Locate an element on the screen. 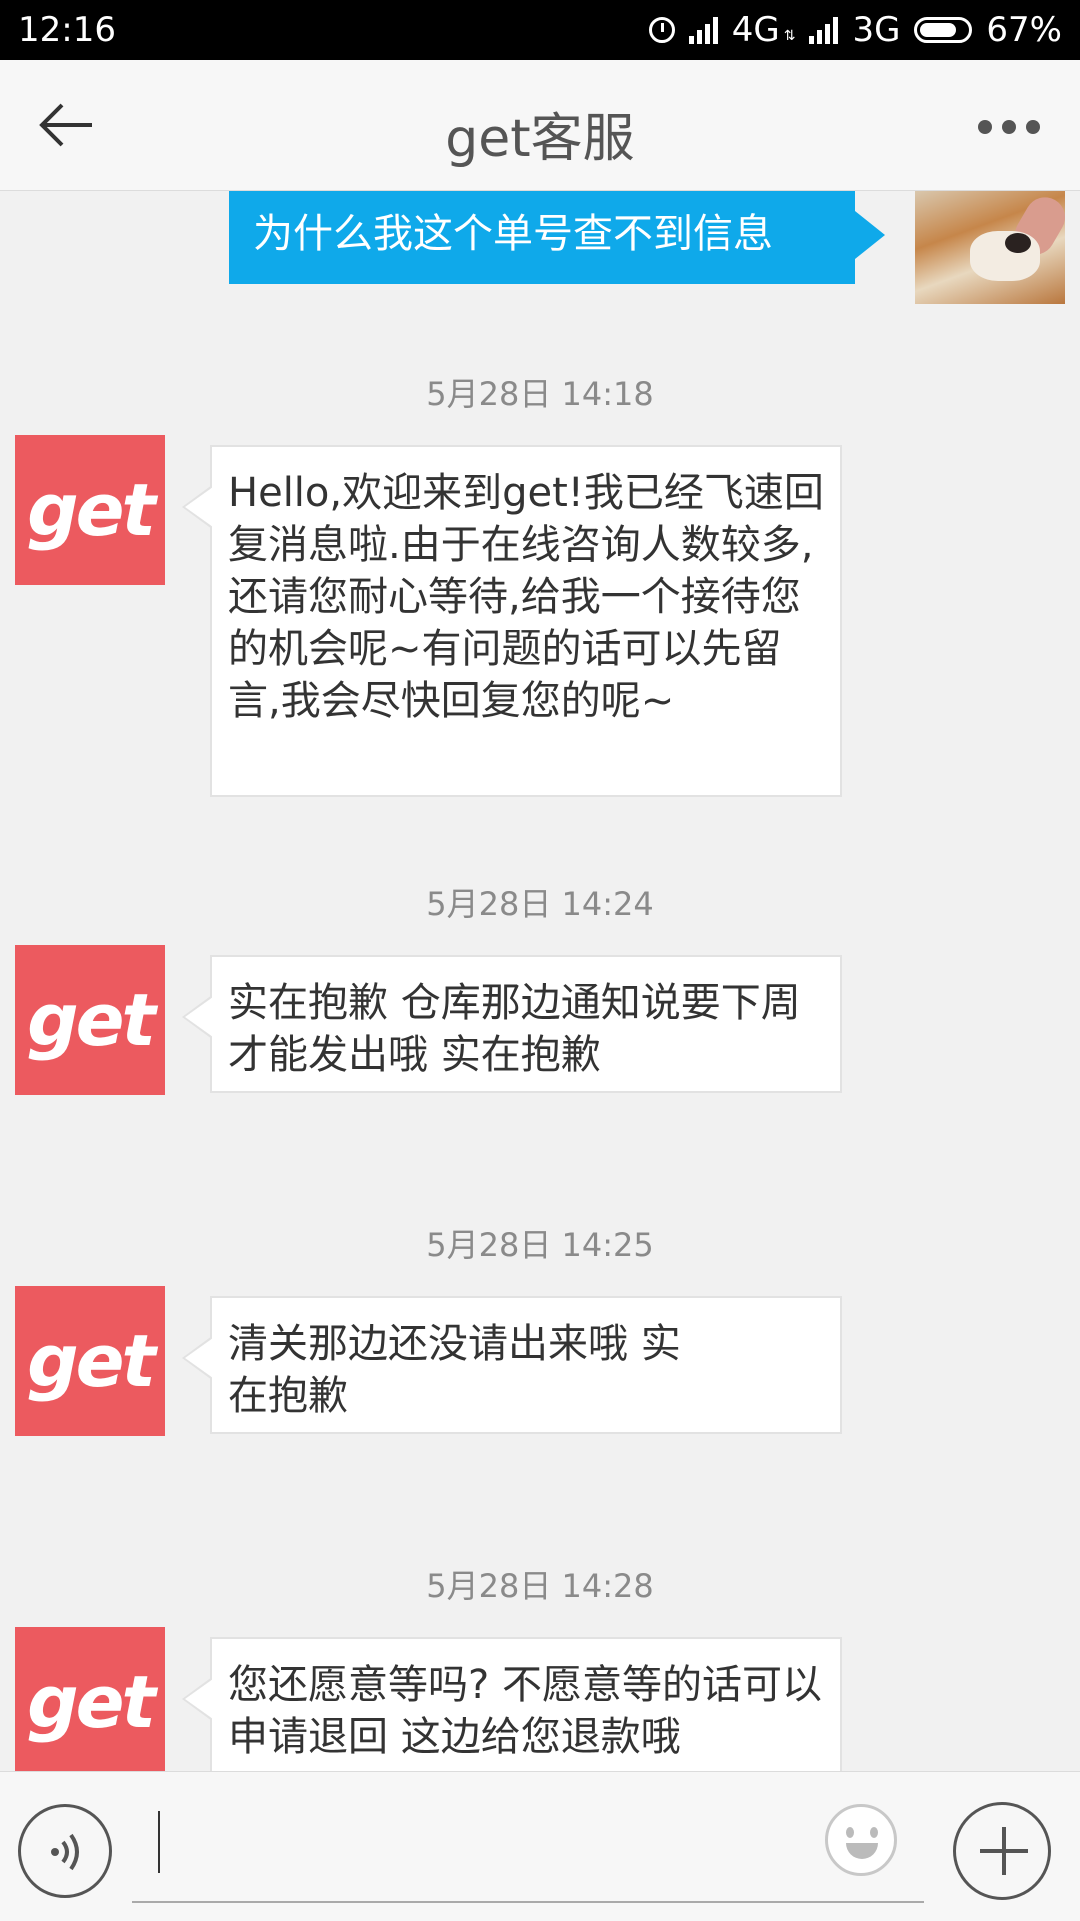  message-text-input is located at coordinates (528, 1850).